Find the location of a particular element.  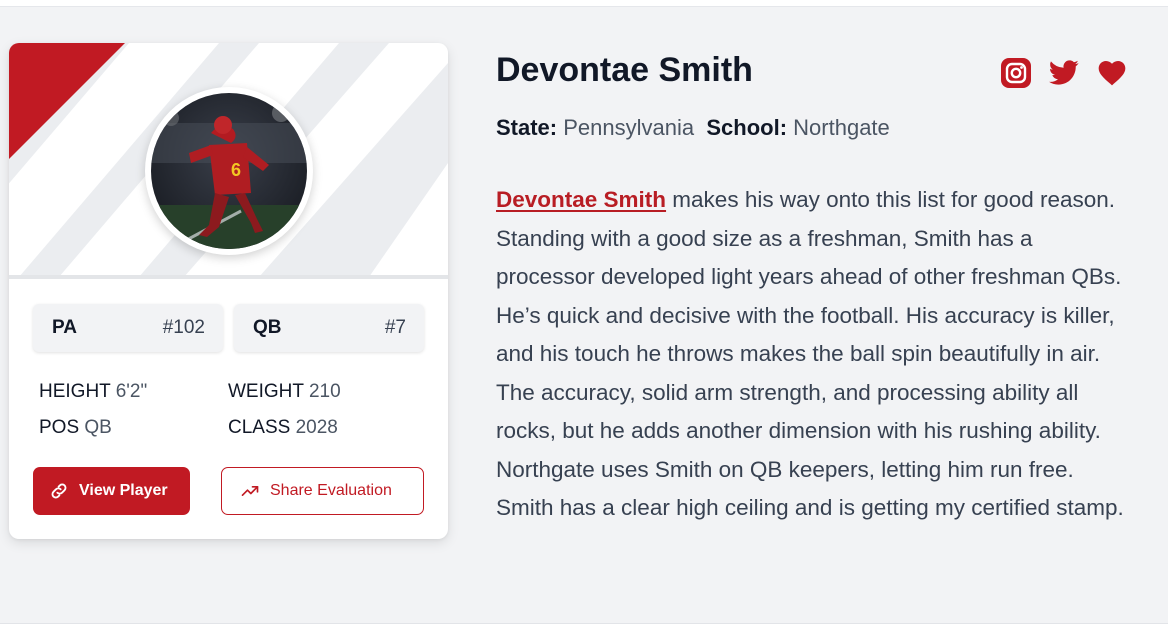

height-label: HEIGHT is located at coordinates (75, 391).